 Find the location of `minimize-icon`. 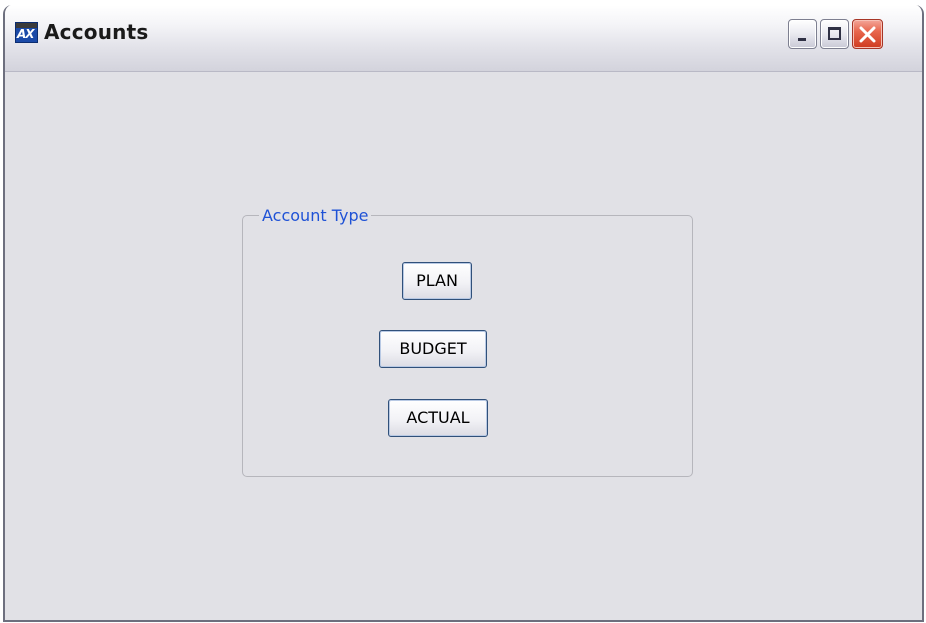

minimize-icon is located at coordinates (802, 39).